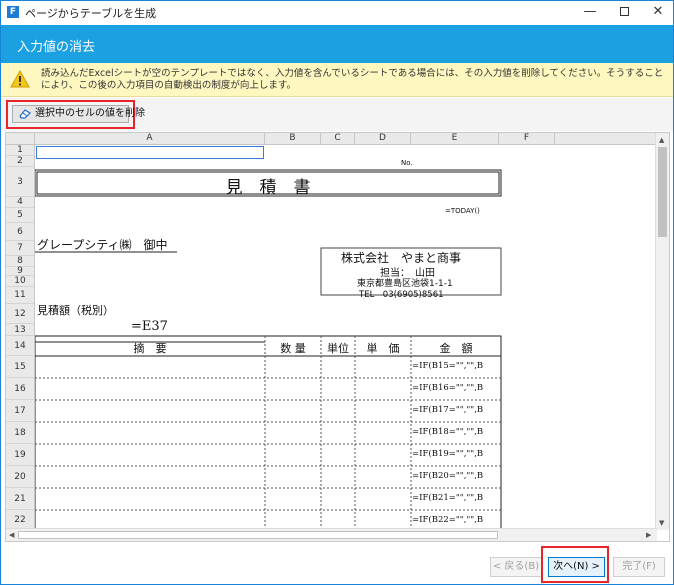 The height and width of the screenshot is (585, 674). What do you see at coordinates (75, 310) in the screenshot?
I see `estimate-label: 見積額（税別）` at bounding box center [75, 310].